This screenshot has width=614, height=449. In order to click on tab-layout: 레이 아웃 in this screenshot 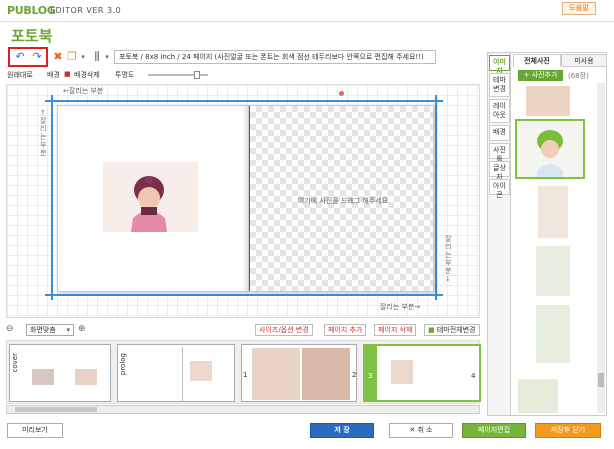, I will do `click(499, 111)`.